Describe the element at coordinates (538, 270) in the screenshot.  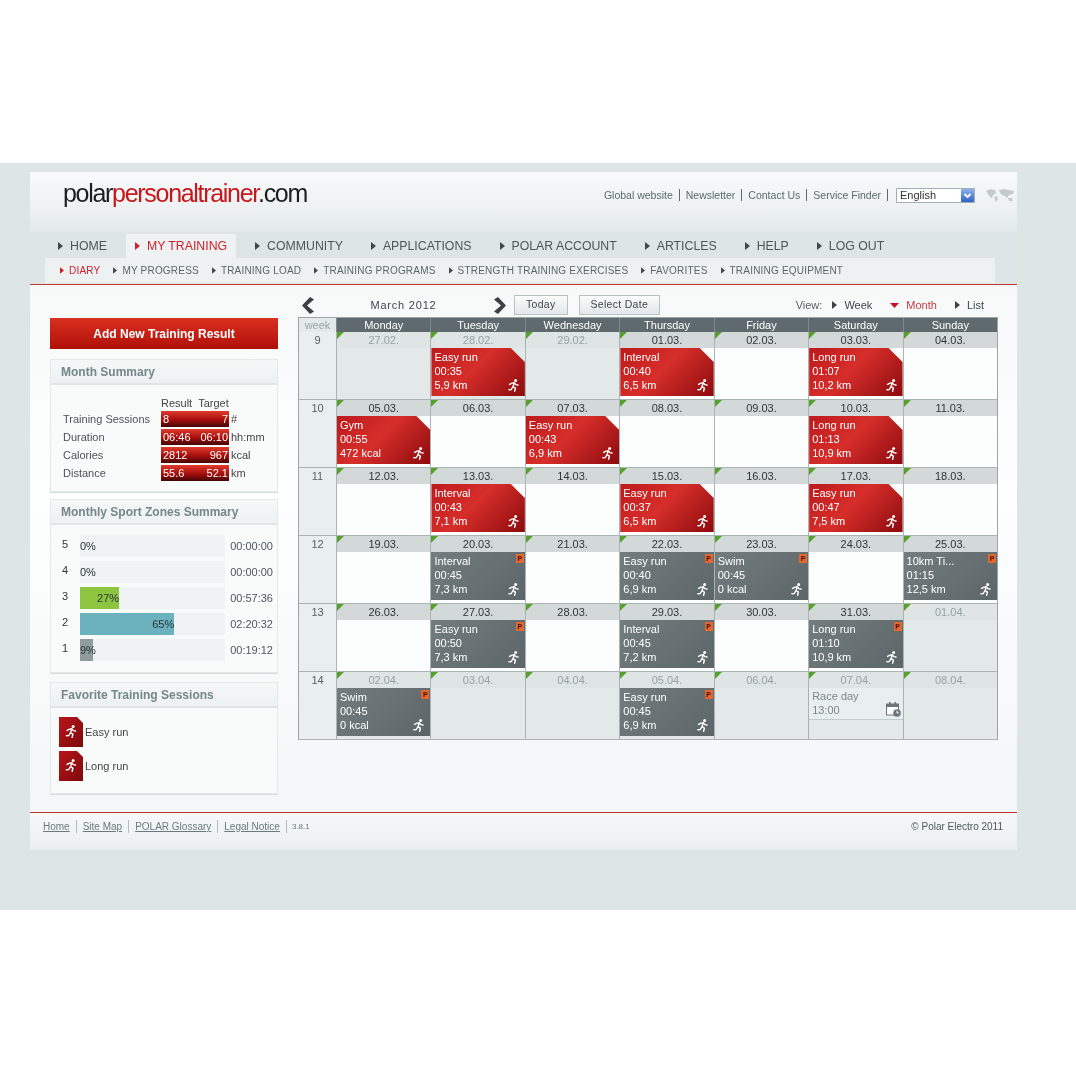
I see `sub-nav-link: STRENGTH TRAINING EXERCISES` at that location.